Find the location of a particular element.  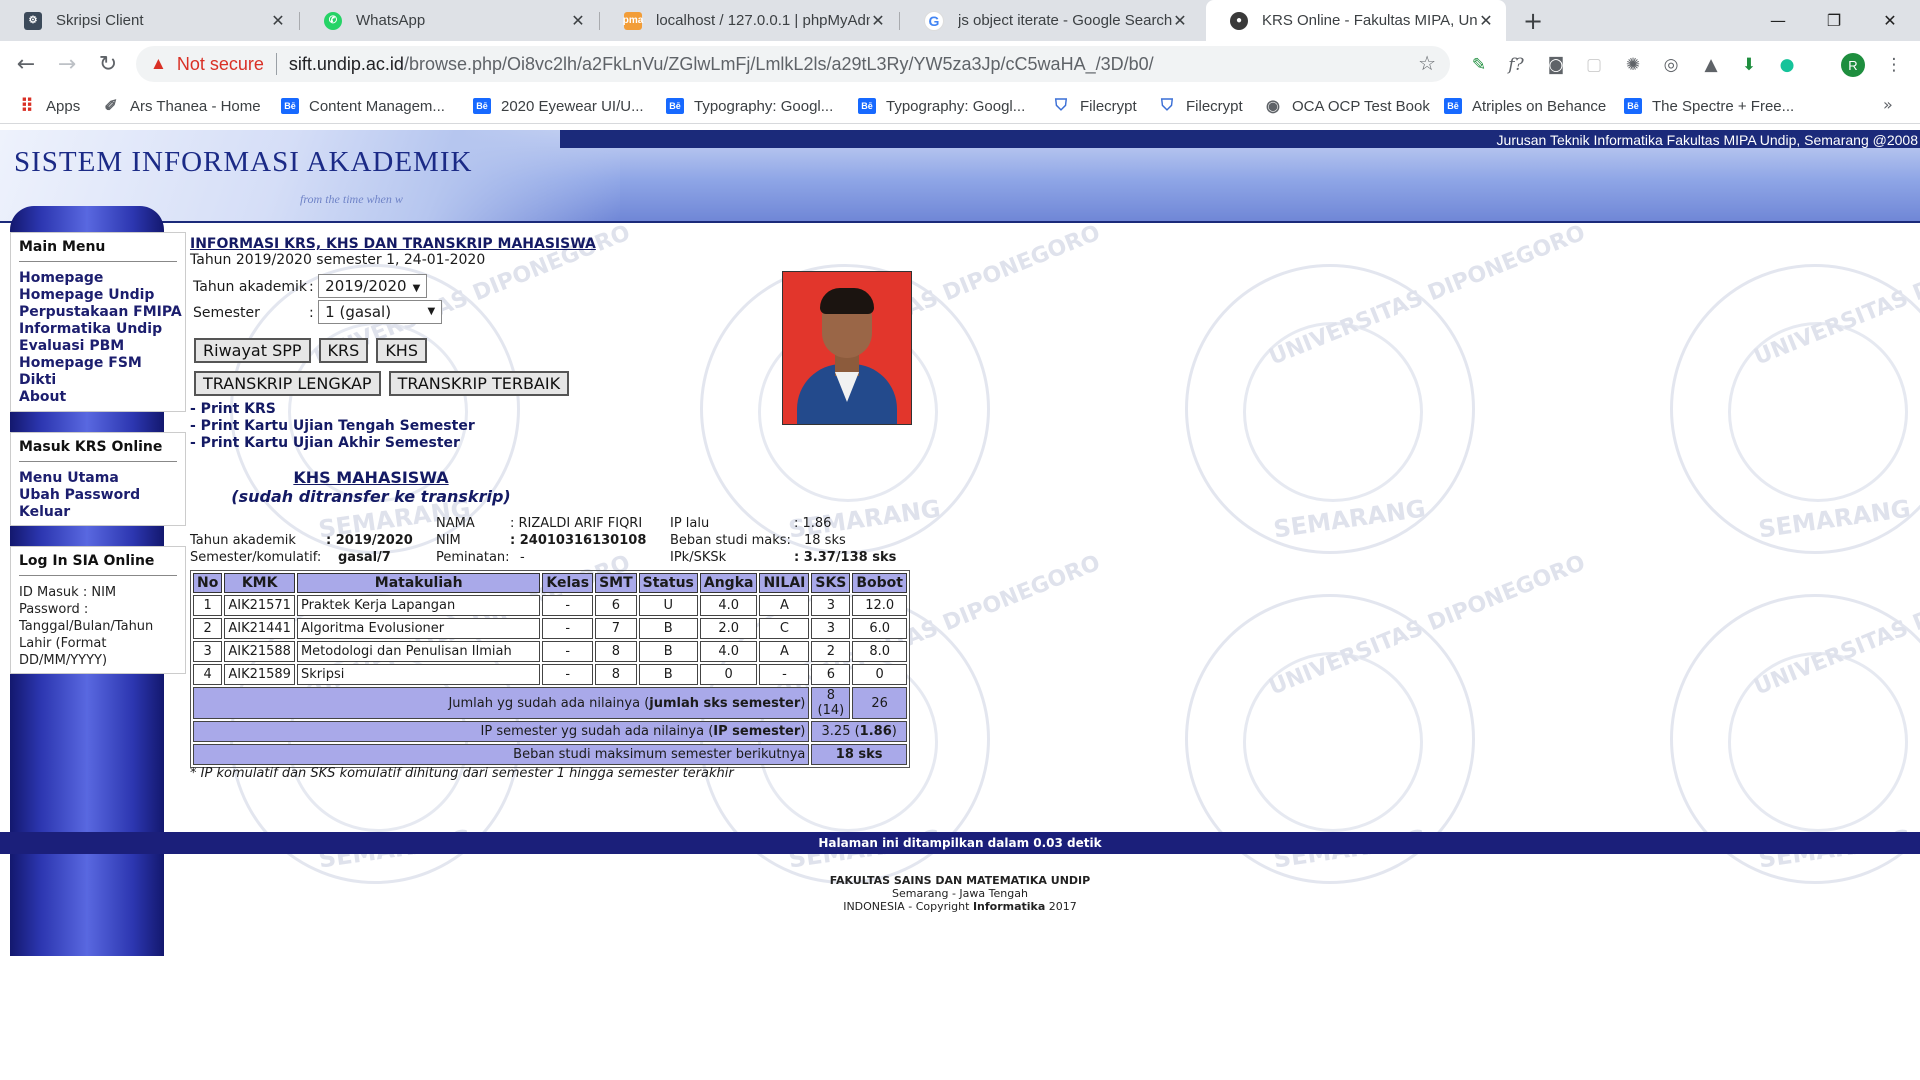

forward-arrow-icon: → is located at coordinates (67, 64).